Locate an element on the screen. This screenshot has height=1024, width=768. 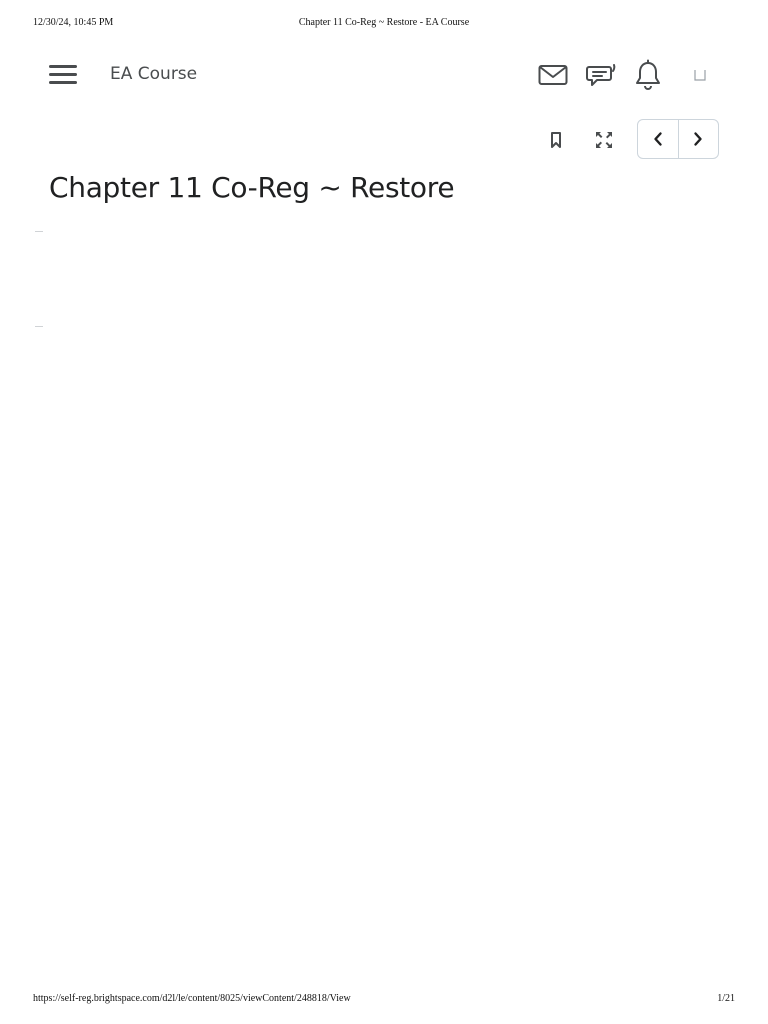
mail-icon is located at coordinates (553, 75).